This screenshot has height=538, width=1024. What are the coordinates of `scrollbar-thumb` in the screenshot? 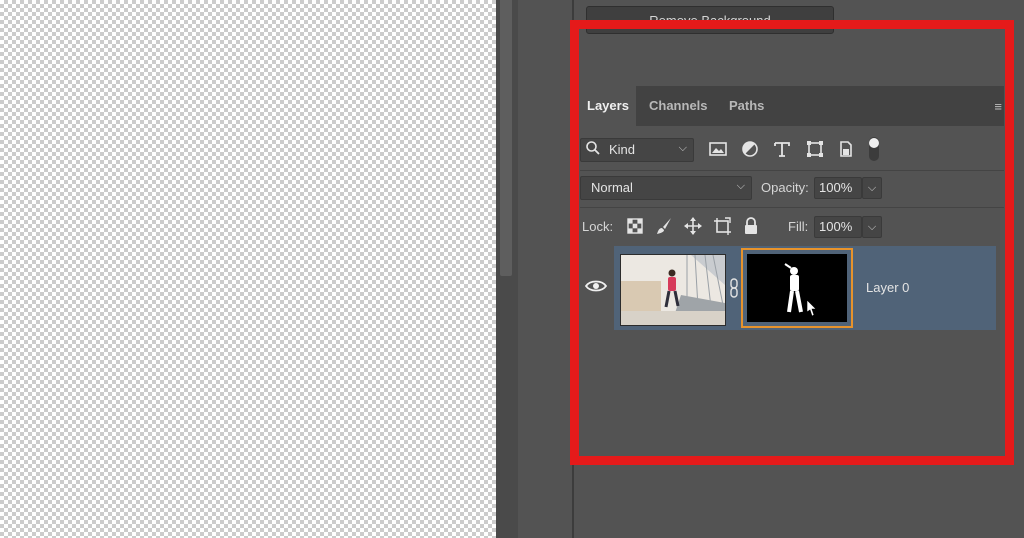 It's located at (506, 138).